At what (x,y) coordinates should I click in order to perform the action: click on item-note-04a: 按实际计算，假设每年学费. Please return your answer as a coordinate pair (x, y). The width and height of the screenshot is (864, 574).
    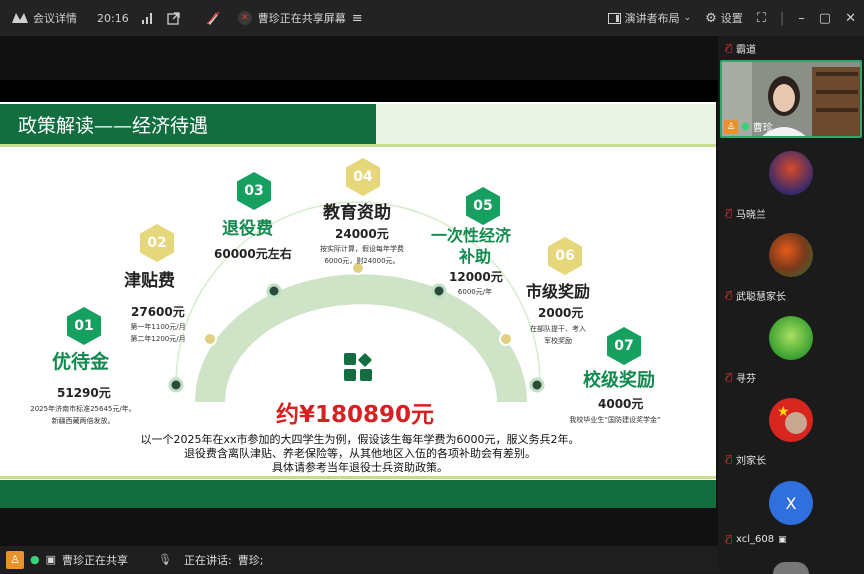
    Looking at the image, I should click on (362, 249).